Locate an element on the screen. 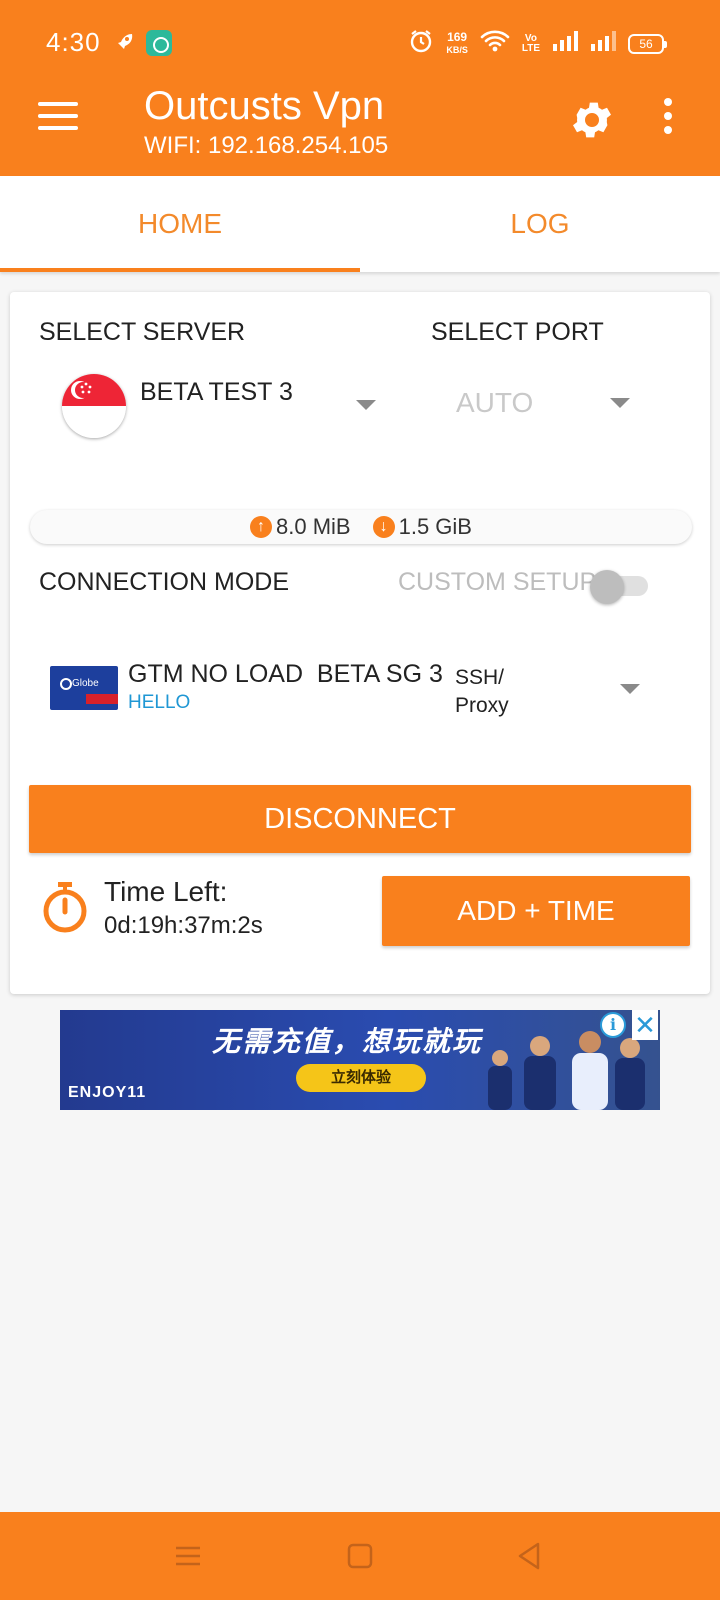  toggle-thumb is located at coordinates (607, 587).